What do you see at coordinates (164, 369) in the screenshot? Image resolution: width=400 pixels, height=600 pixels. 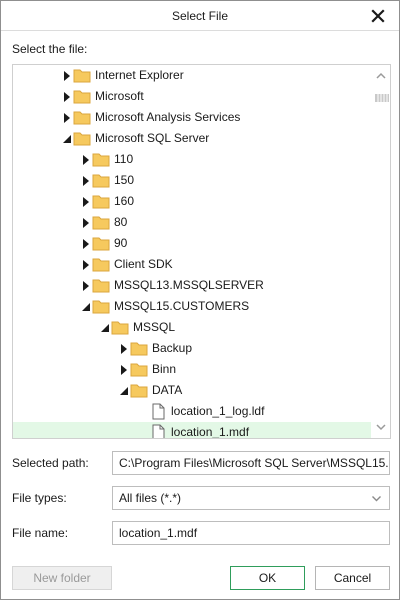 I see `tree-item-label: Binn` at bounding box center [164, 369].